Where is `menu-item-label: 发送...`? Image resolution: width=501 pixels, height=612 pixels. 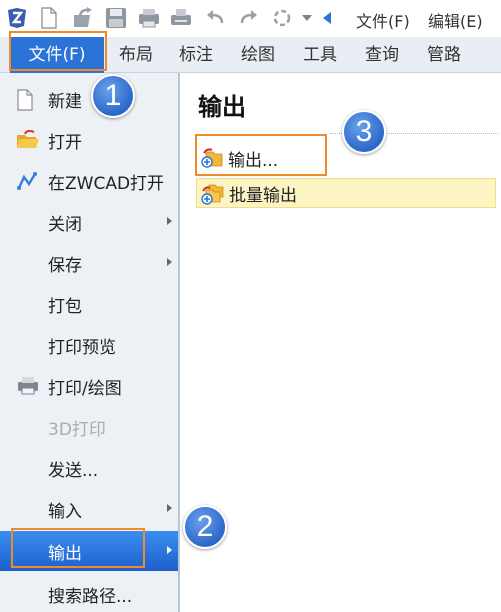 menu-item-label: 发送... is located at coordinates (73, 470).